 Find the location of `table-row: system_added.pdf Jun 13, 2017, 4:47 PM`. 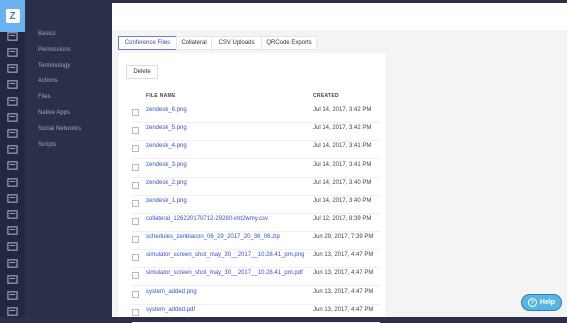

table-row: system_added.pdf Jun 13, 2017, 4:47 PM is located at coordinates (256, 313).